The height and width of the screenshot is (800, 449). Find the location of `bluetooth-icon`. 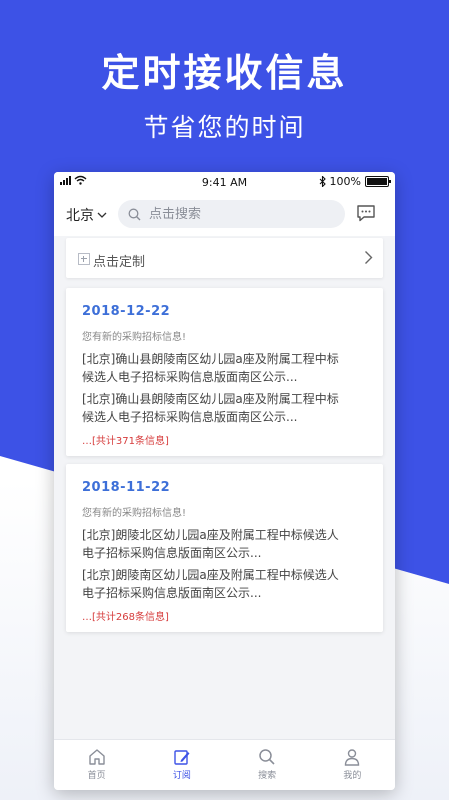

bluetooth-icon is located at coordinates (322, 181).